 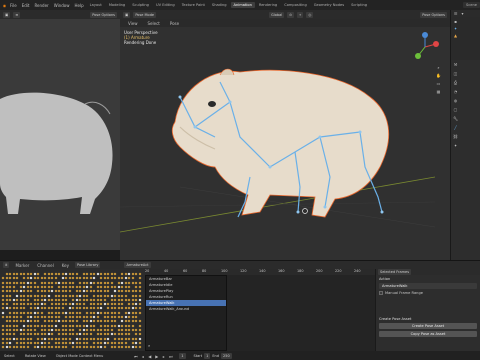 I want to click on menu-file: File, so click(x=13, y=5).